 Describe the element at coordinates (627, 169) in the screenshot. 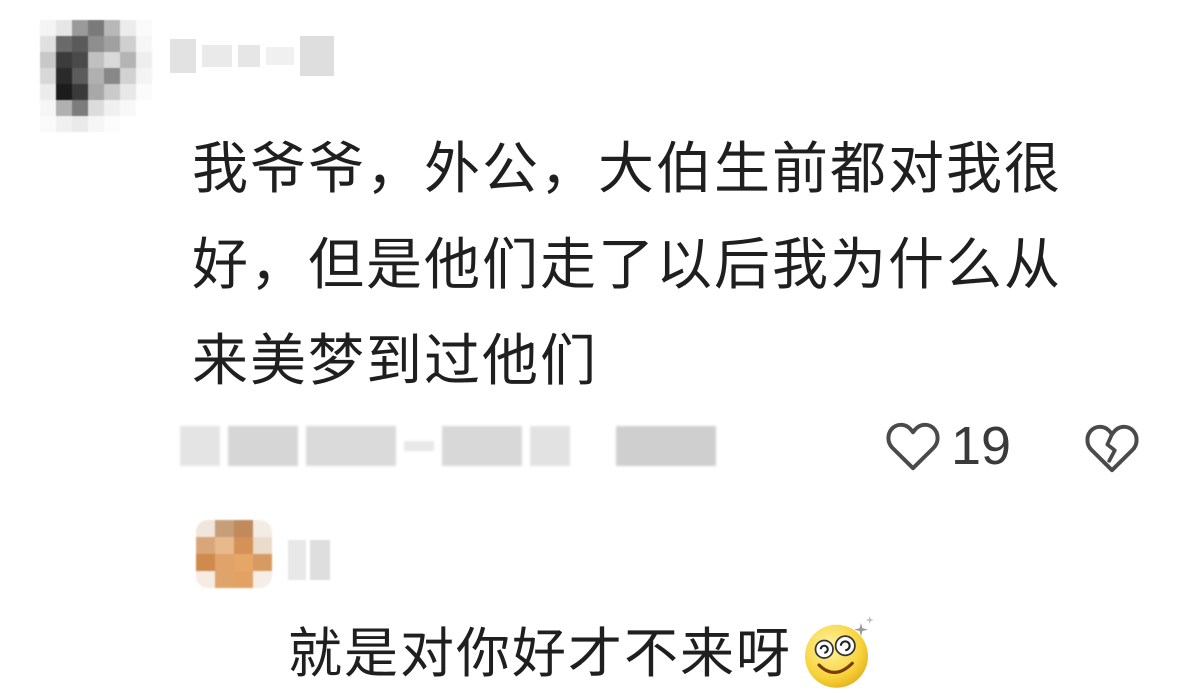

I see `comment-line: 我爷爷，外公，大伯生前都对我很` at that location.